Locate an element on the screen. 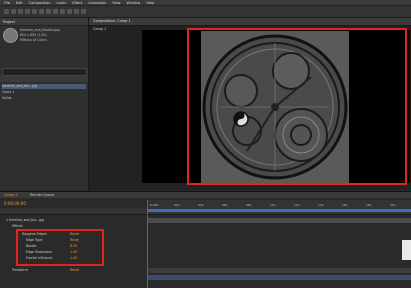 The width and height of the screenshot is (411, 288). text-tool-icon is located at coordinates (62, 11).